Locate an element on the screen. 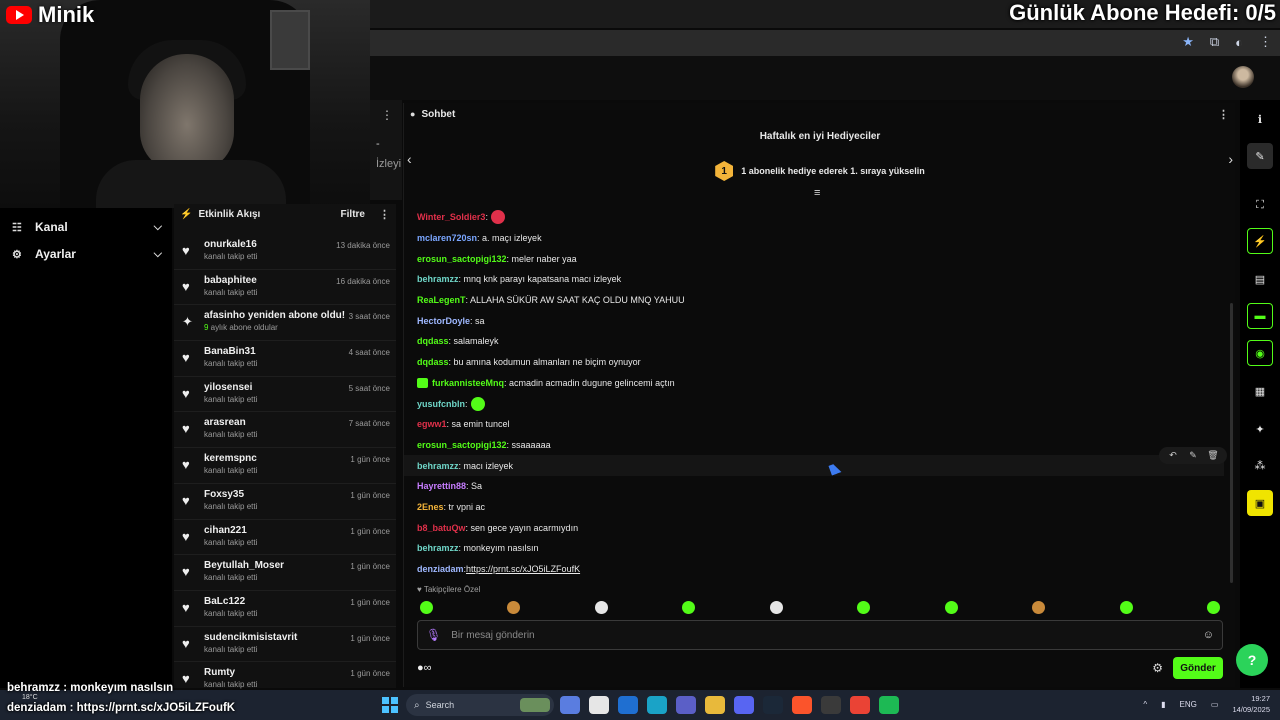 This screenshot has height=720, width=1280. teams-icon is located at coordinates (686, 705).